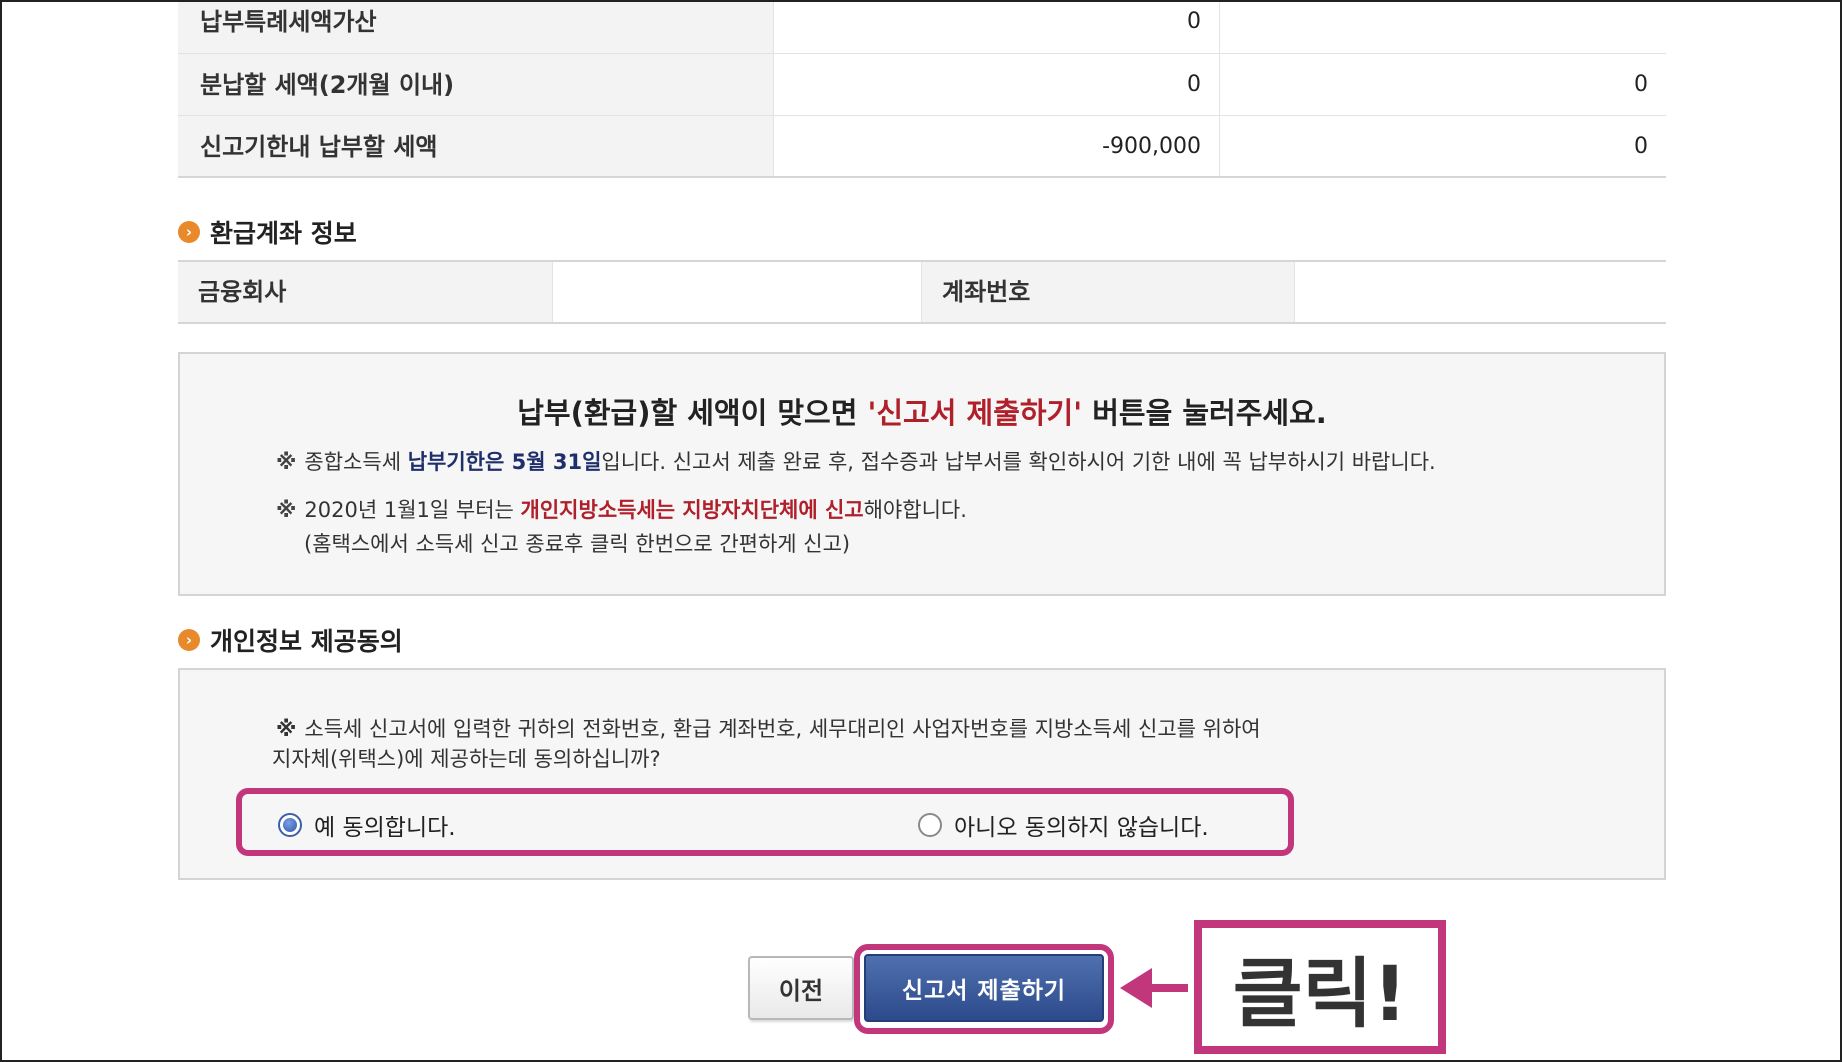 The width and height of the screenshot is (1842, 1062). I want to click on row-value: -900,000, so click(997, 146).